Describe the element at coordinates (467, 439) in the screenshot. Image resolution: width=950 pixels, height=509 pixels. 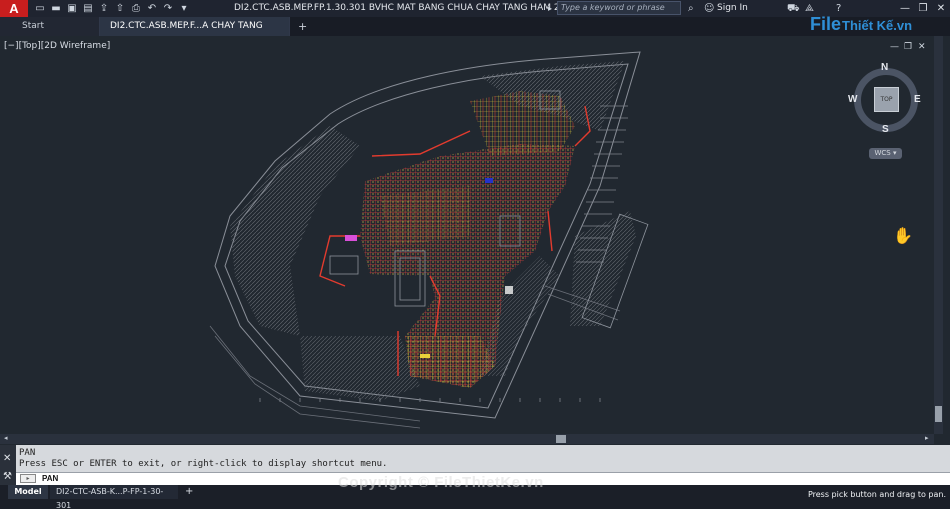
I see `horizontal-scrollbar` at that location.